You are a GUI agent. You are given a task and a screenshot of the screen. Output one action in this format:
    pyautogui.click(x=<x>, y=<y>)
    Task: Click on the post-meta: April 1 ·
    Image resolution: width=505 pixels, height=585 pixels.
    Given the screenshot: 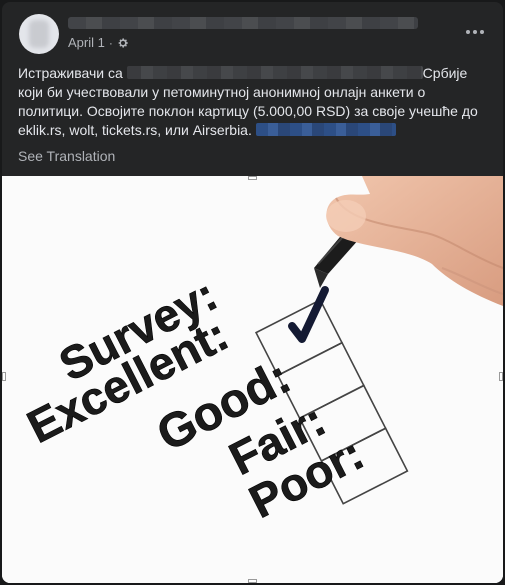 What is the action you would take?
    pyautogui.click(x=98, y=42)
    